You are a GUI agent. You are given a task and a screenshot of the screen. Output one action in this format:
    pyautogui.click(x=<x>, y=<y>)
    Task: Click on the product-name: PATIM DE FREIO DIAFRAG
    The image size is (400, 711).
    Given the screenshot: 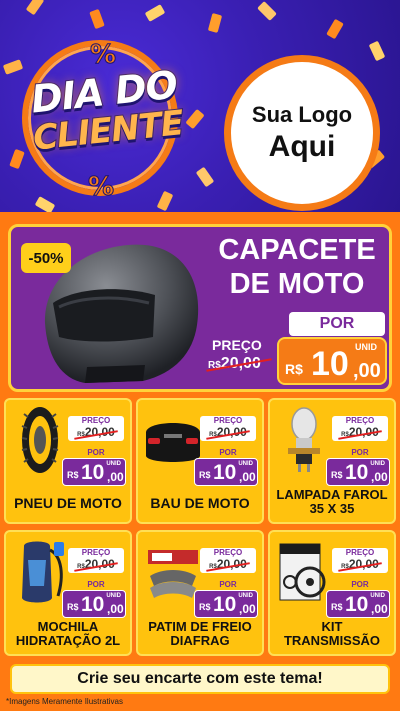 What is the action you would take?
    pyautogui.click(x=200, y=633)
    